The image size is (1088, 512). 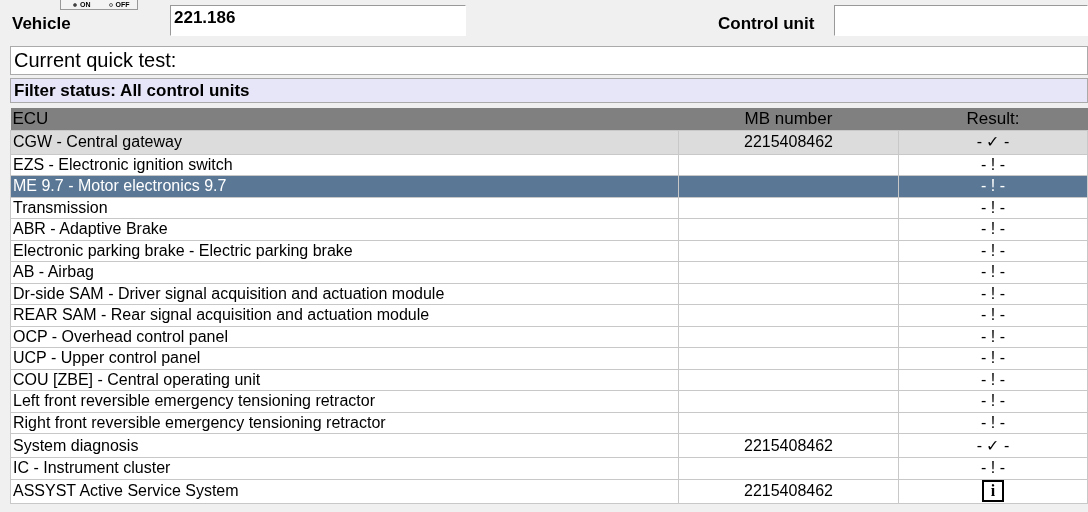 What do you see at coordinates (788, 119) in the screenshot?
I see `column-header: MB number` at bounding box center [788, 119].